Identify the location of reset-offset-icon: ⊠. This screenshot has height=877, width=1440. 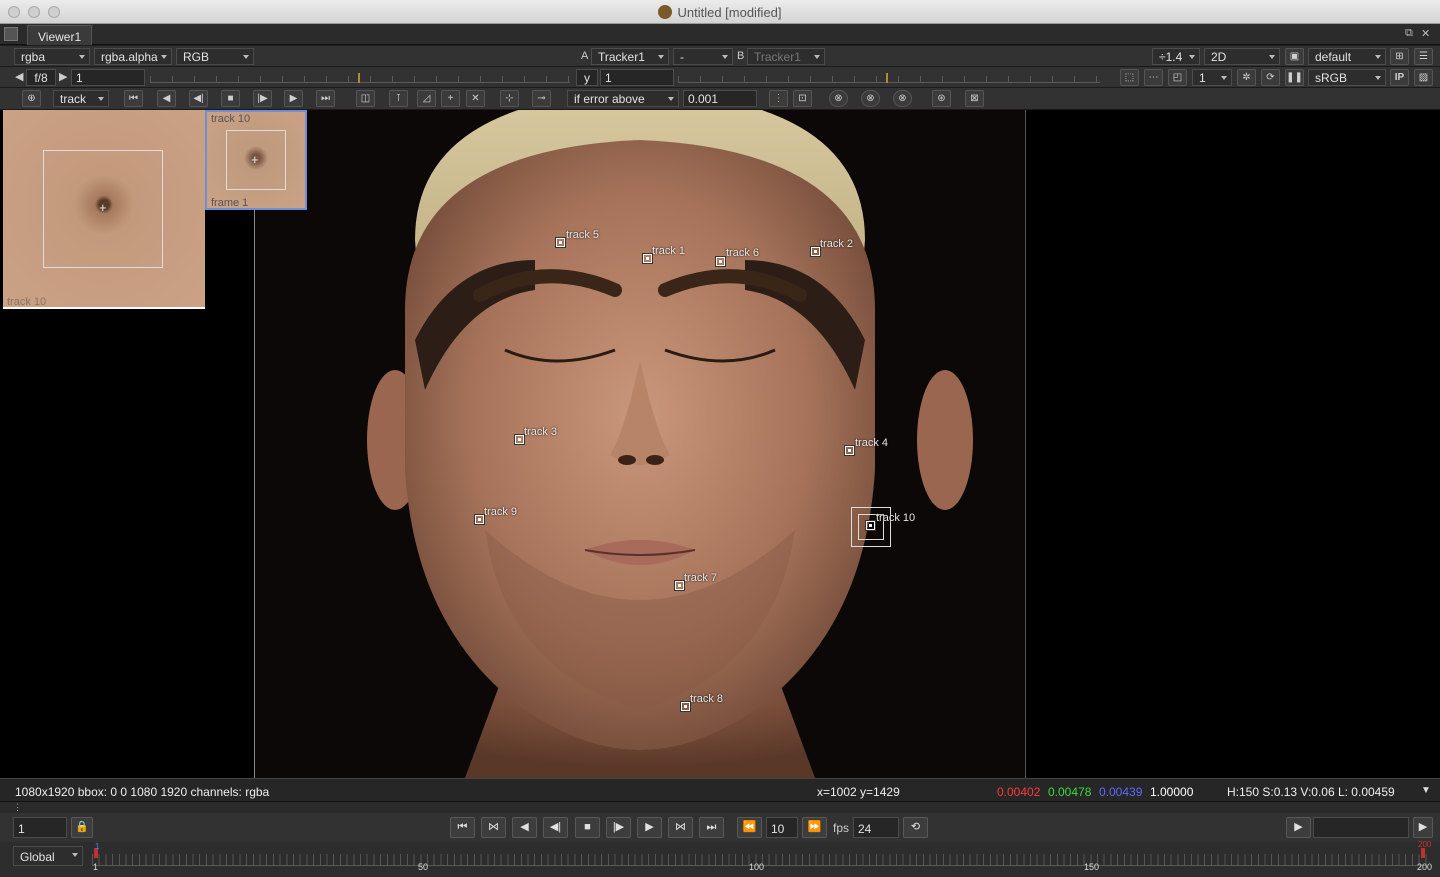
(974, 98).